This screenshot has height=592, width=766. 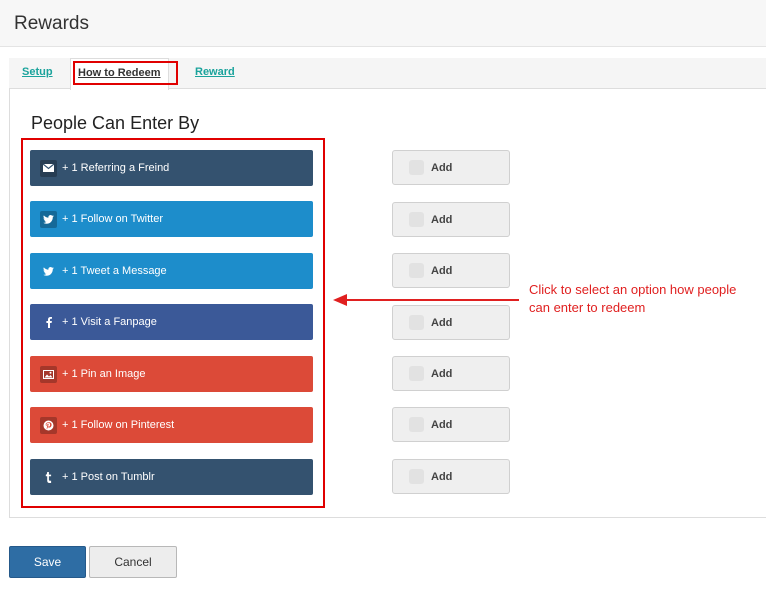 I want to click on section-heading: People Can Enter By, so click(x=115, y=123).